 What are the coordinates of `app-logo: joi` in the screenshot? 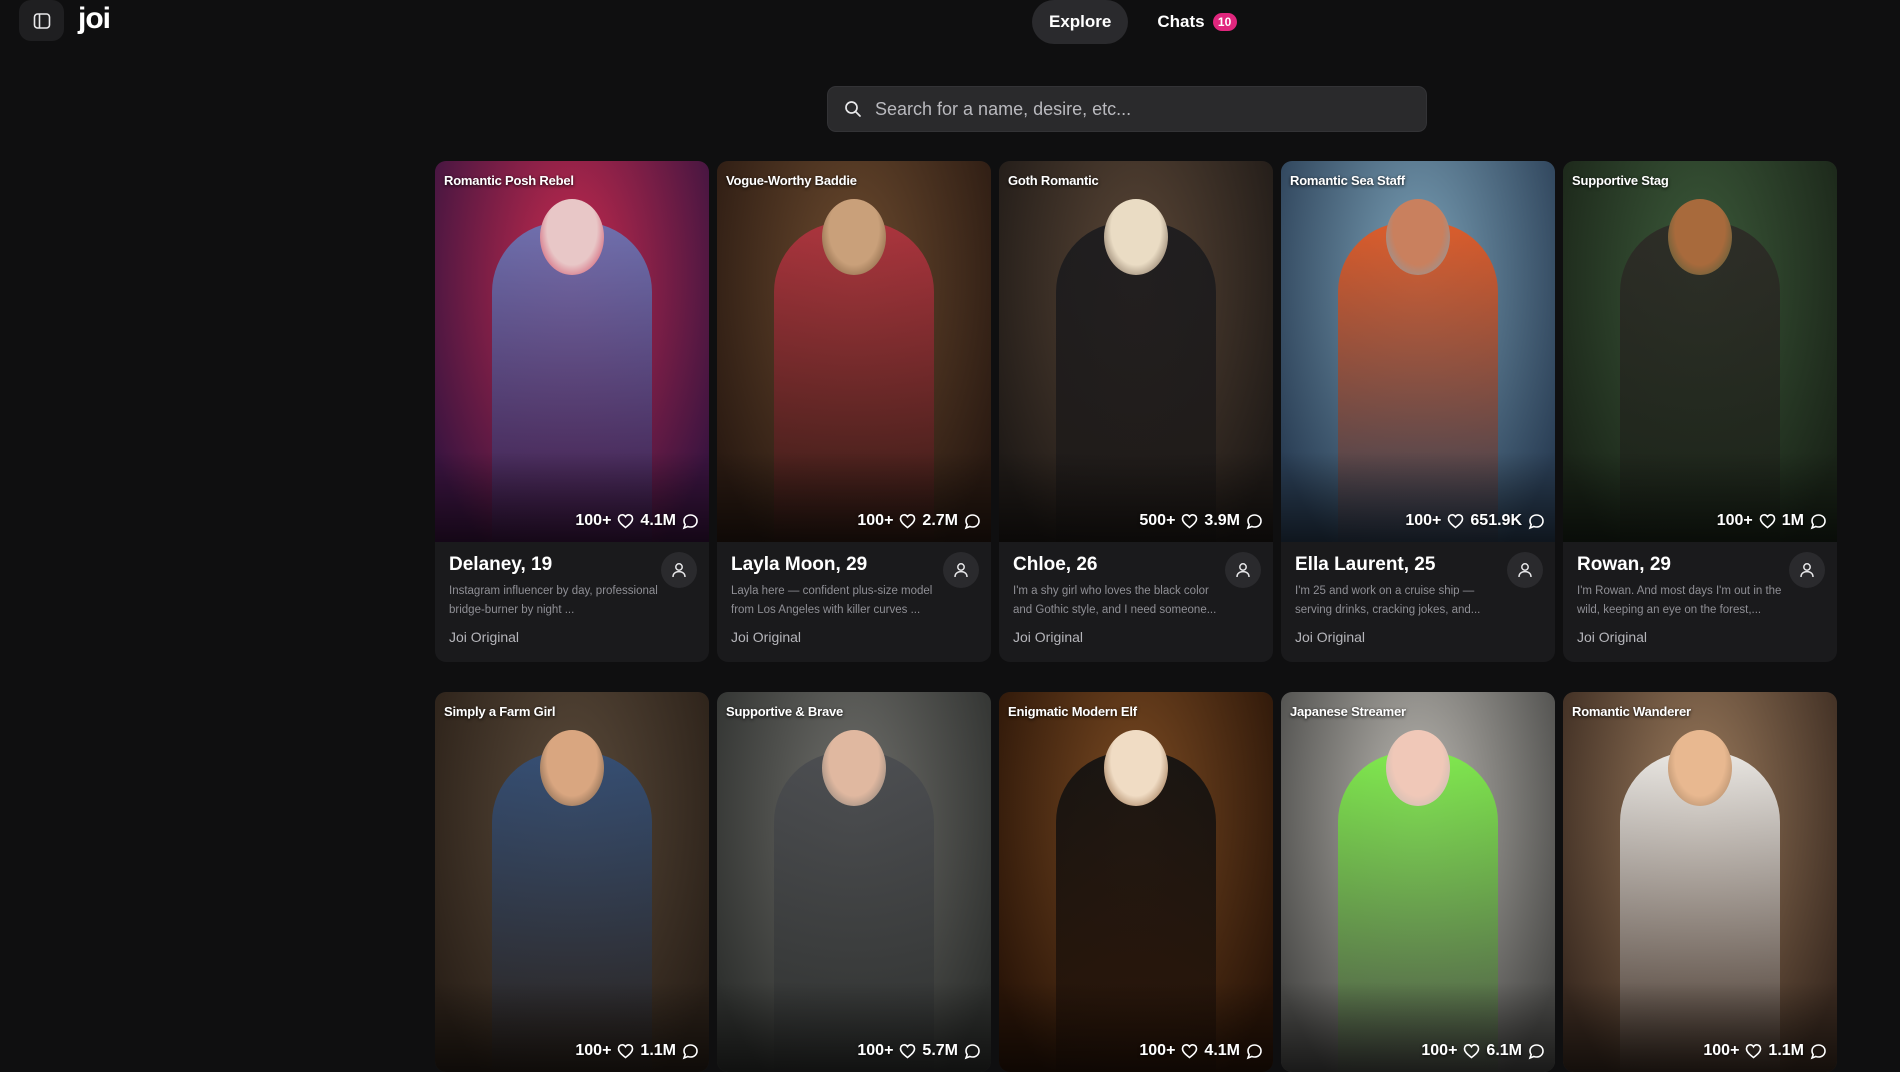 It's located at (94, 19).